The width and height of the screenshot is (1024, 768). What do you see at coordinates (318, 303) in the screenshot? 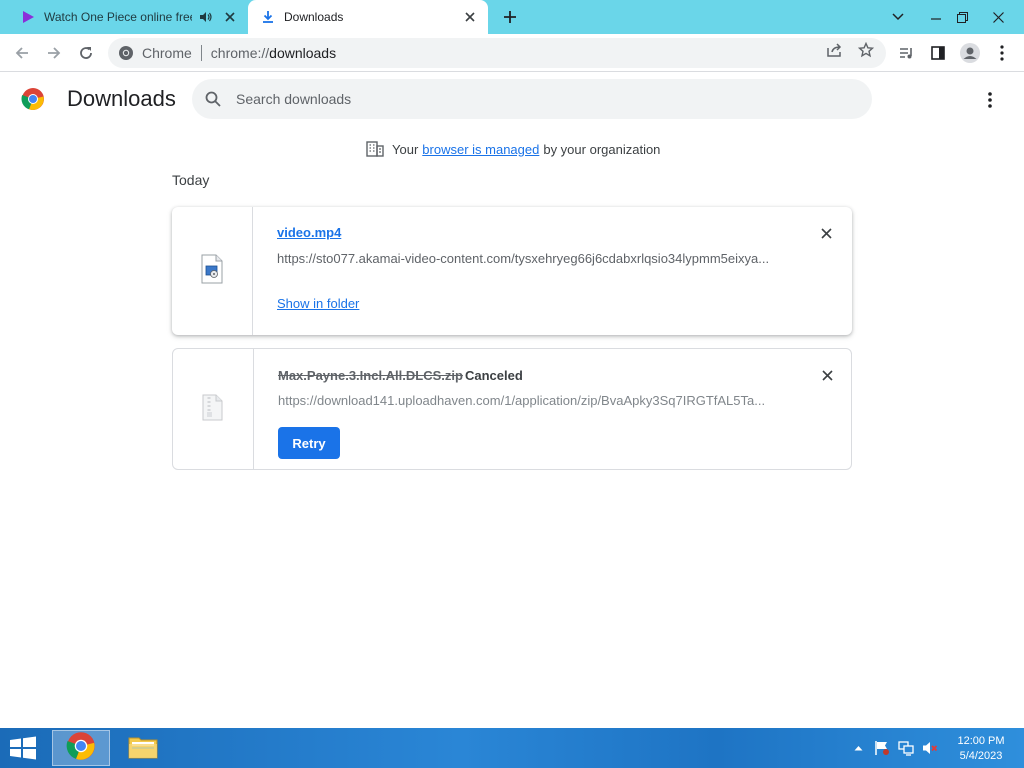
I see `show-in-folder-link: Show in folder` at bounding box center [318, 303].